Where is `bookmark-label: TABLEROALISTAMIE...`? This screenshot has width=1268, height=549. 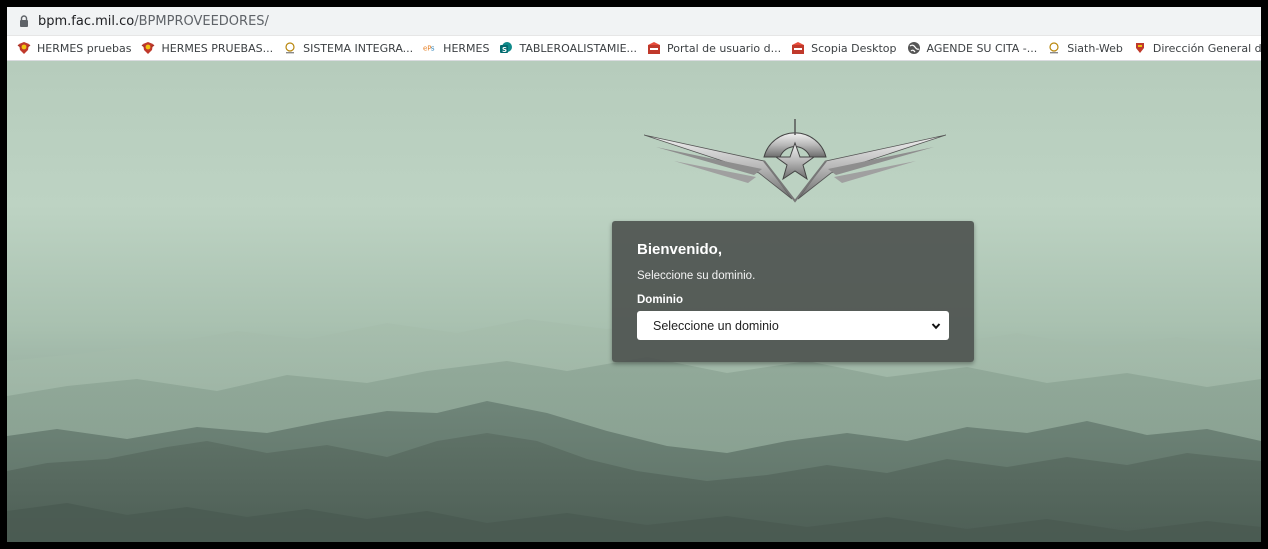
bookmark-label: TABLEROALISTAMIE... is located at coordinates (578, 48).